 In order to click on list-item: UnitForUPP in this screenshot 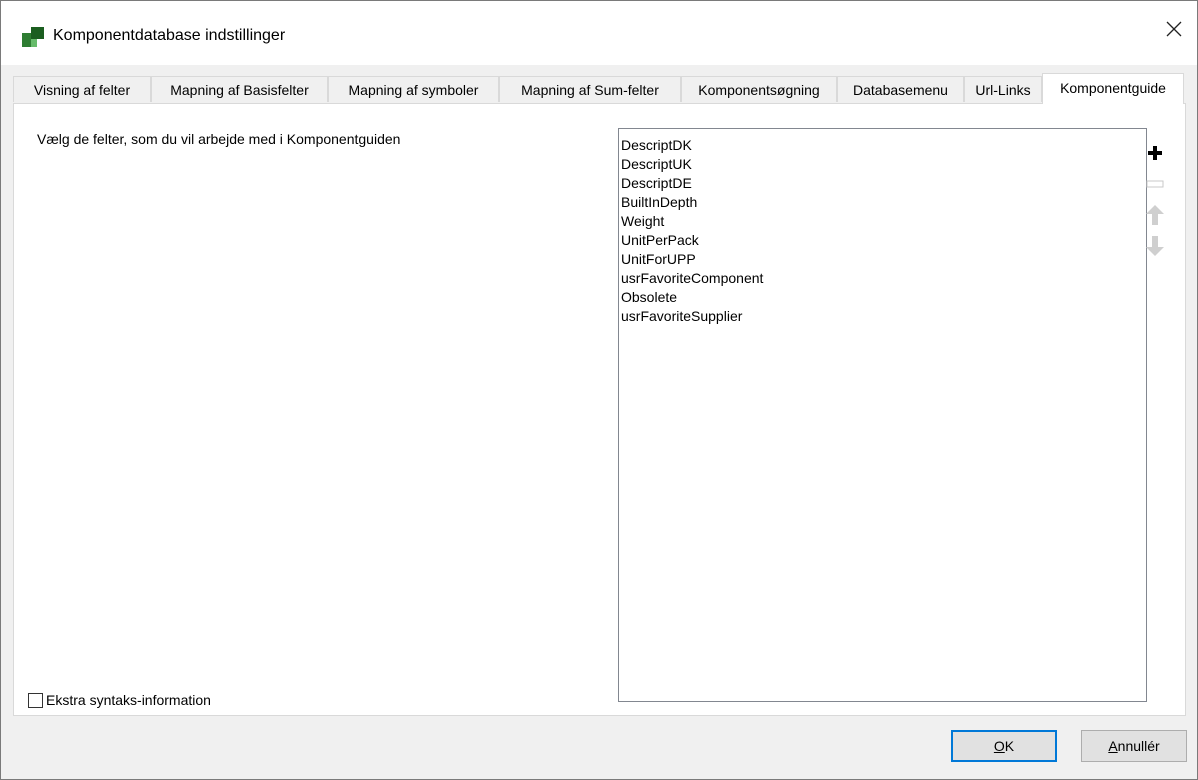, I will do `click(658, 259)`.